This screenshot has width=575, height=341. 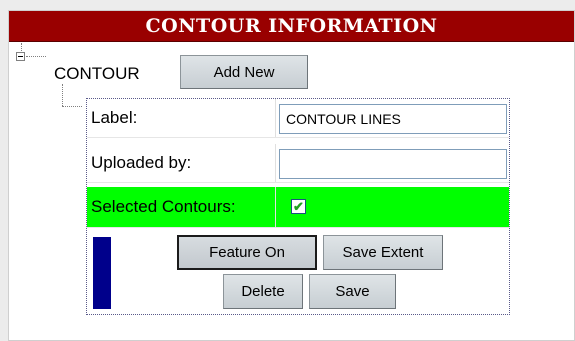 What do you see at coordinates (352, 291) in the screenshot?
I see `save-button: Save` at bounding box center [352, 291].